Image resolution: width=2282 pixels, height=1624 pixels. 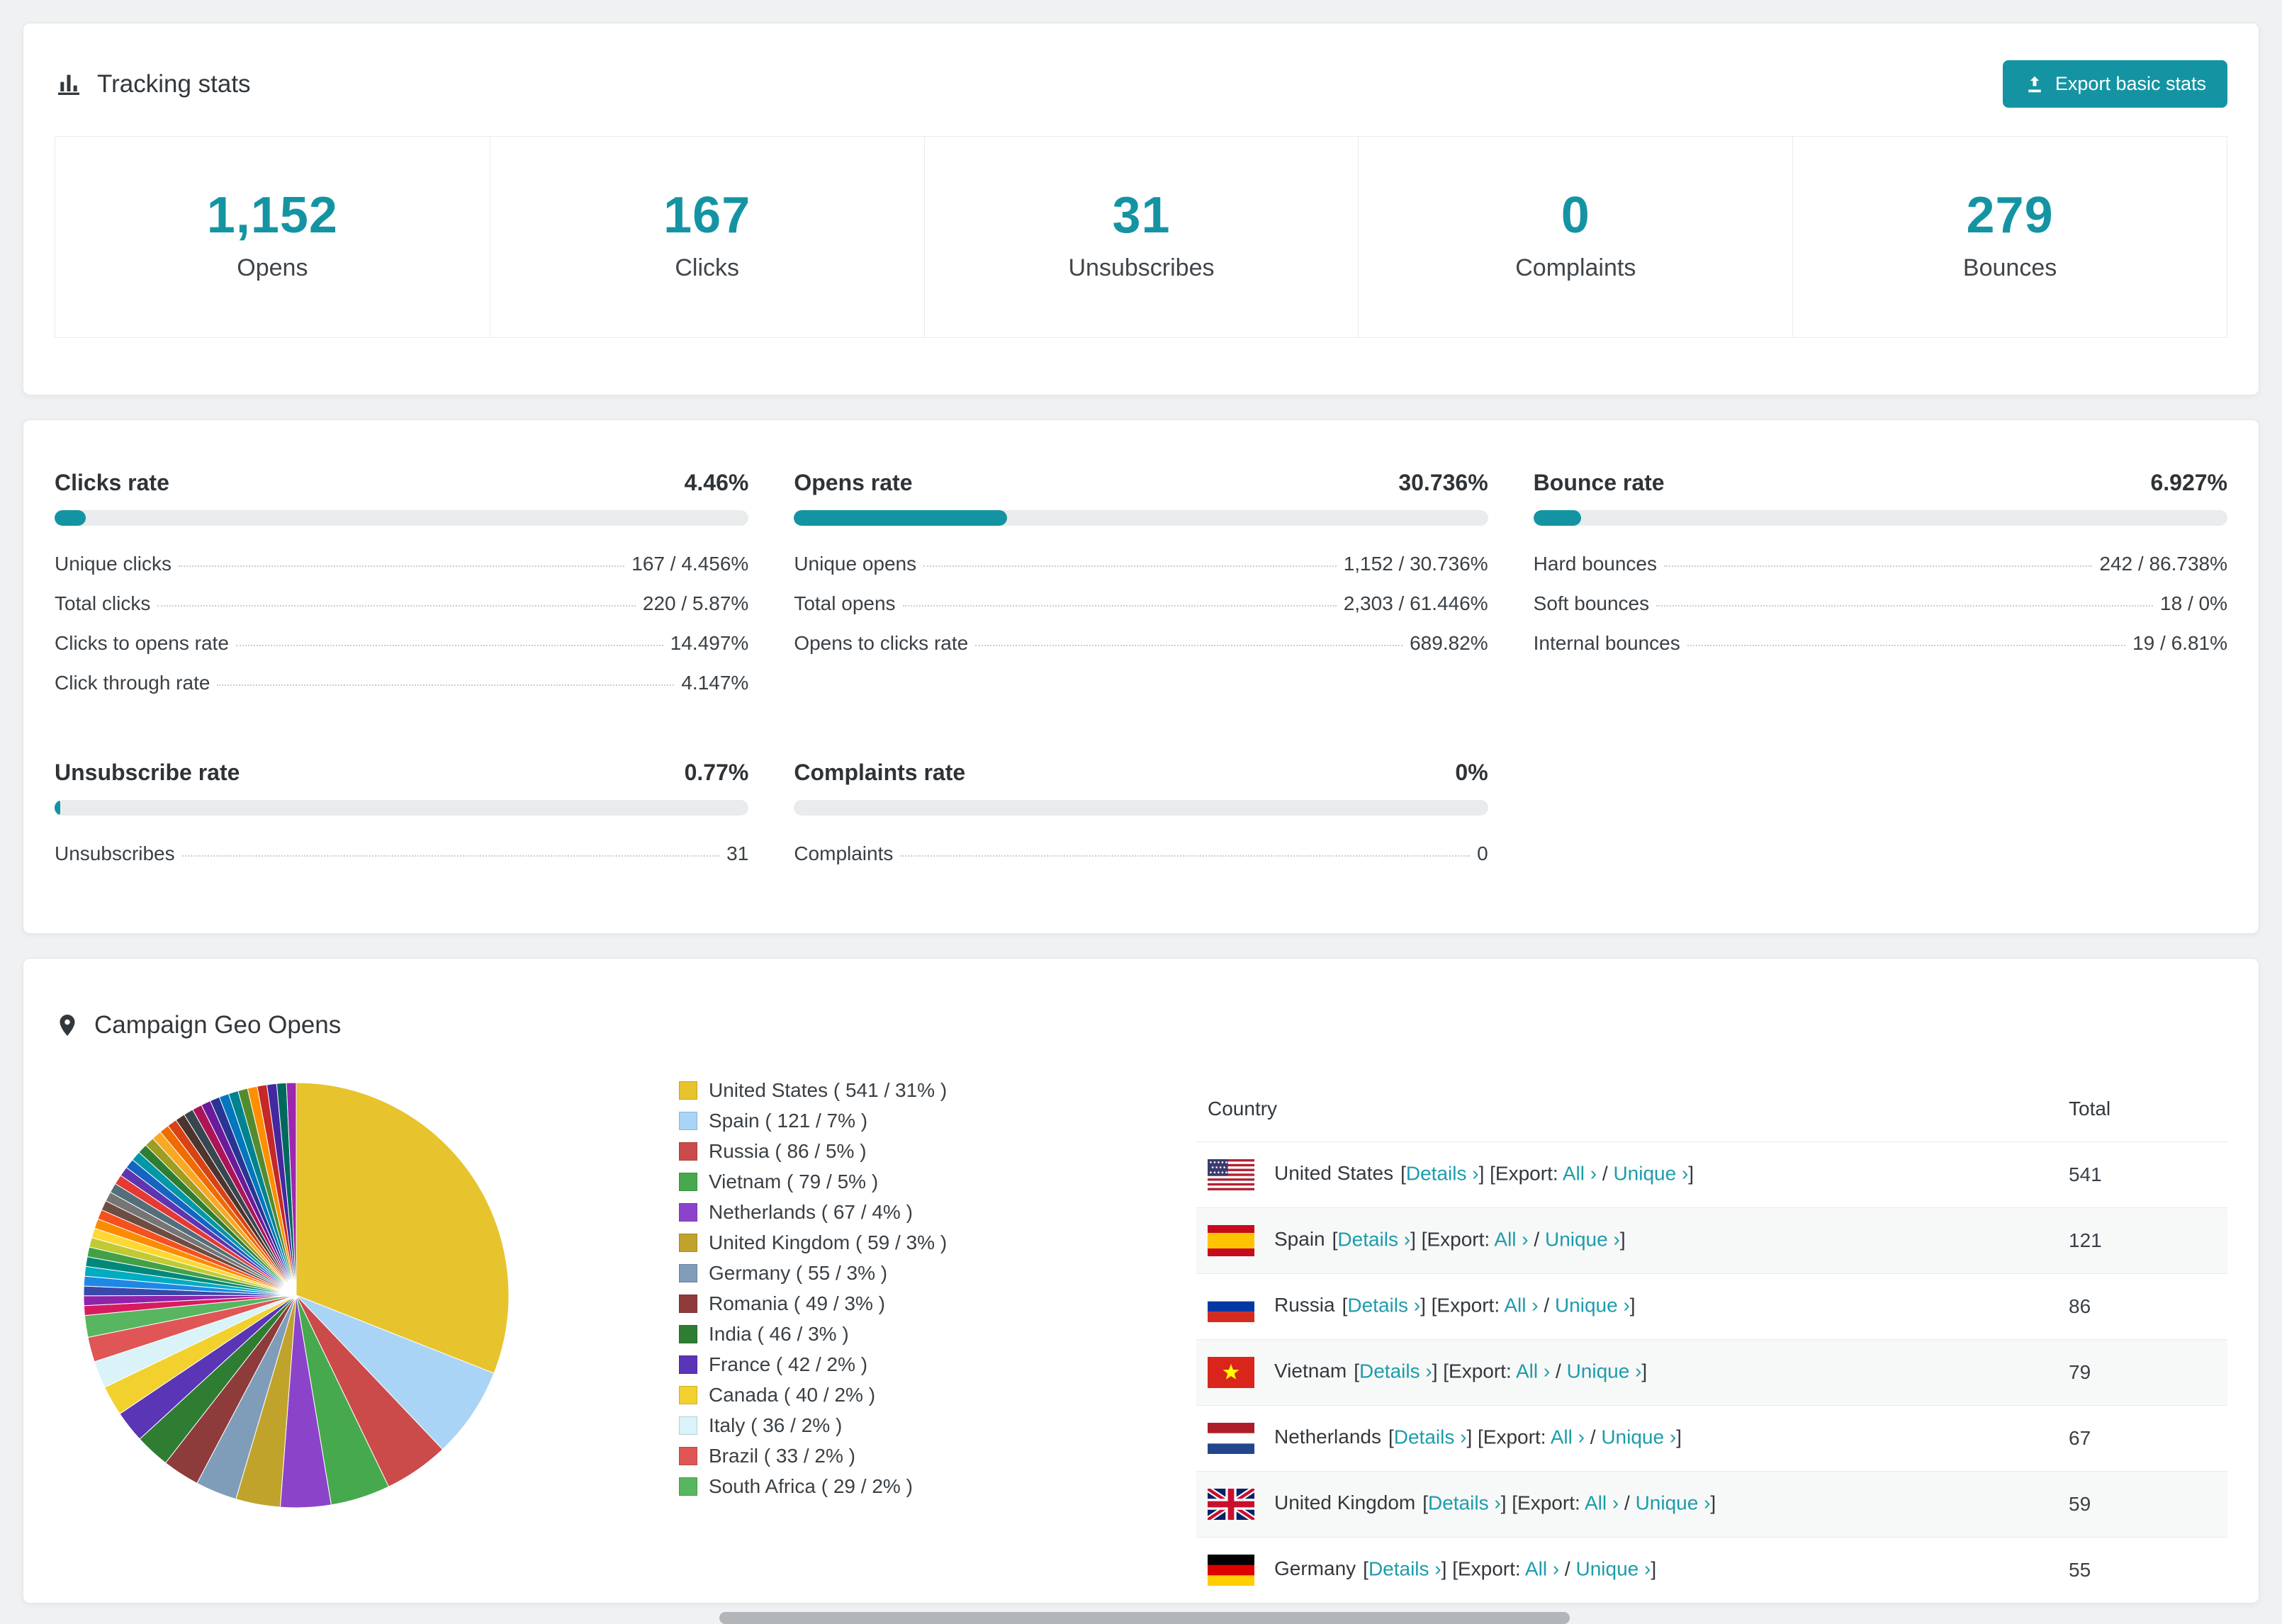 What do you see at coordinates (1881, 644) in the screenshot?
I see `rate-detail-row: Internal bounces 19 / 6.81%` at bounding box center [1881, 644].